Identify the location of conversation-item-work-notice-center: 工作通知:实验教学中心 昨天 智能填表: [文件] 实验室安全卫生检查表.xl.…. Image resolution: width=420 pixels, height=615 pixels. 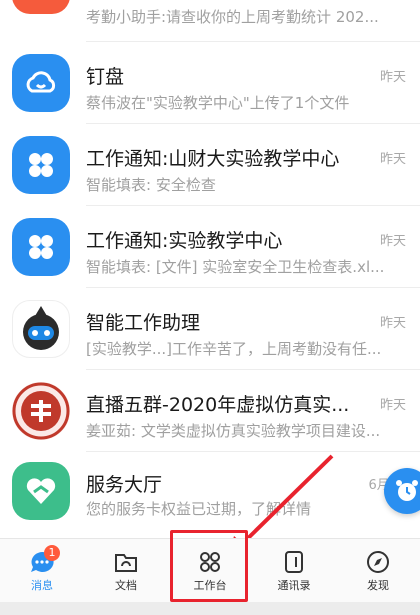
(210, 247).